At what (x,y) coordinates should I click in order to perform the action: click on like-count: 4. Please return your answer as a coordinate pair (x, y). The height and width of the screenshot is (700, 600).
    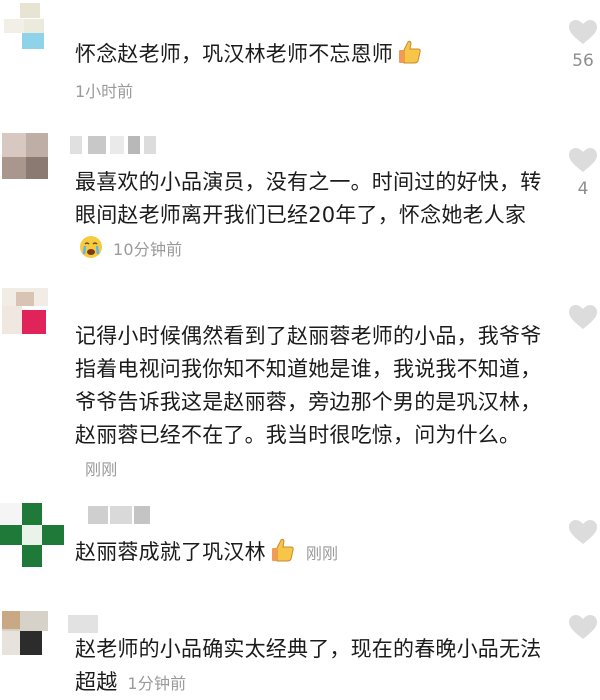
    Looking at the image, I should click on (583, 189).